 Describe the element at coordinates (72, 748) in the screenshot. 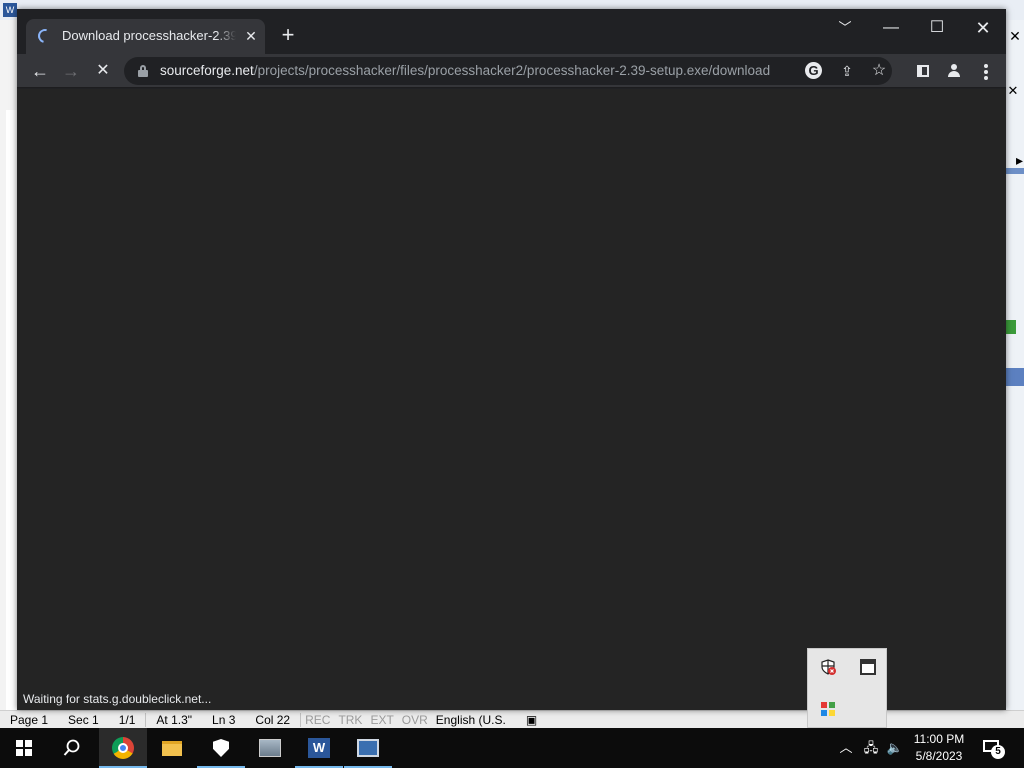

I see `search-icon` at that location.